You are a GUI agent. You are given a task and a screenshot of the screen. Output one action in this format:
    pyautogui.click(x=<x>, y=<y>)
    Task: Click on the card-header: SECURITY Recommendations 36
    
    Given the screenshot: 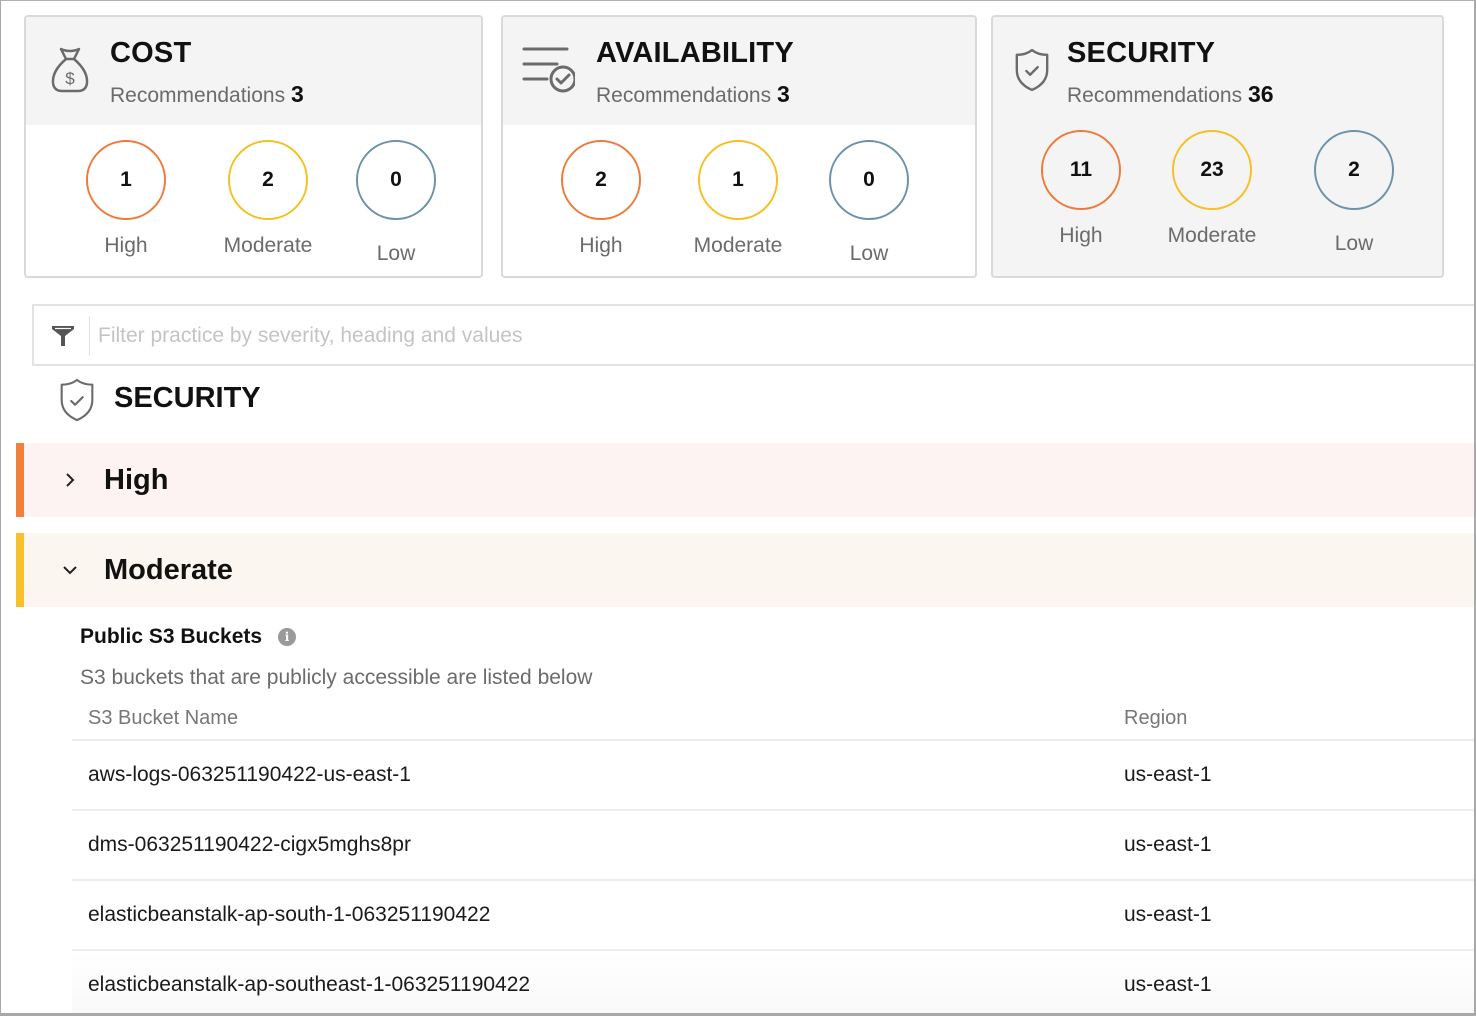 What is the action you would take?
    pyautogui.click(x=1217, y=71)
    